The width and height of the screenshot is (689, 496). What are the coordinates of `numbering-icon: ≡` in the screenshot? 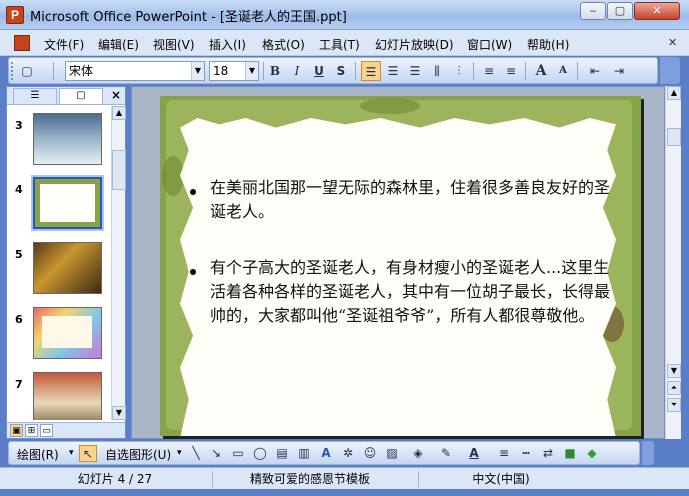 It's located at (489, 71).